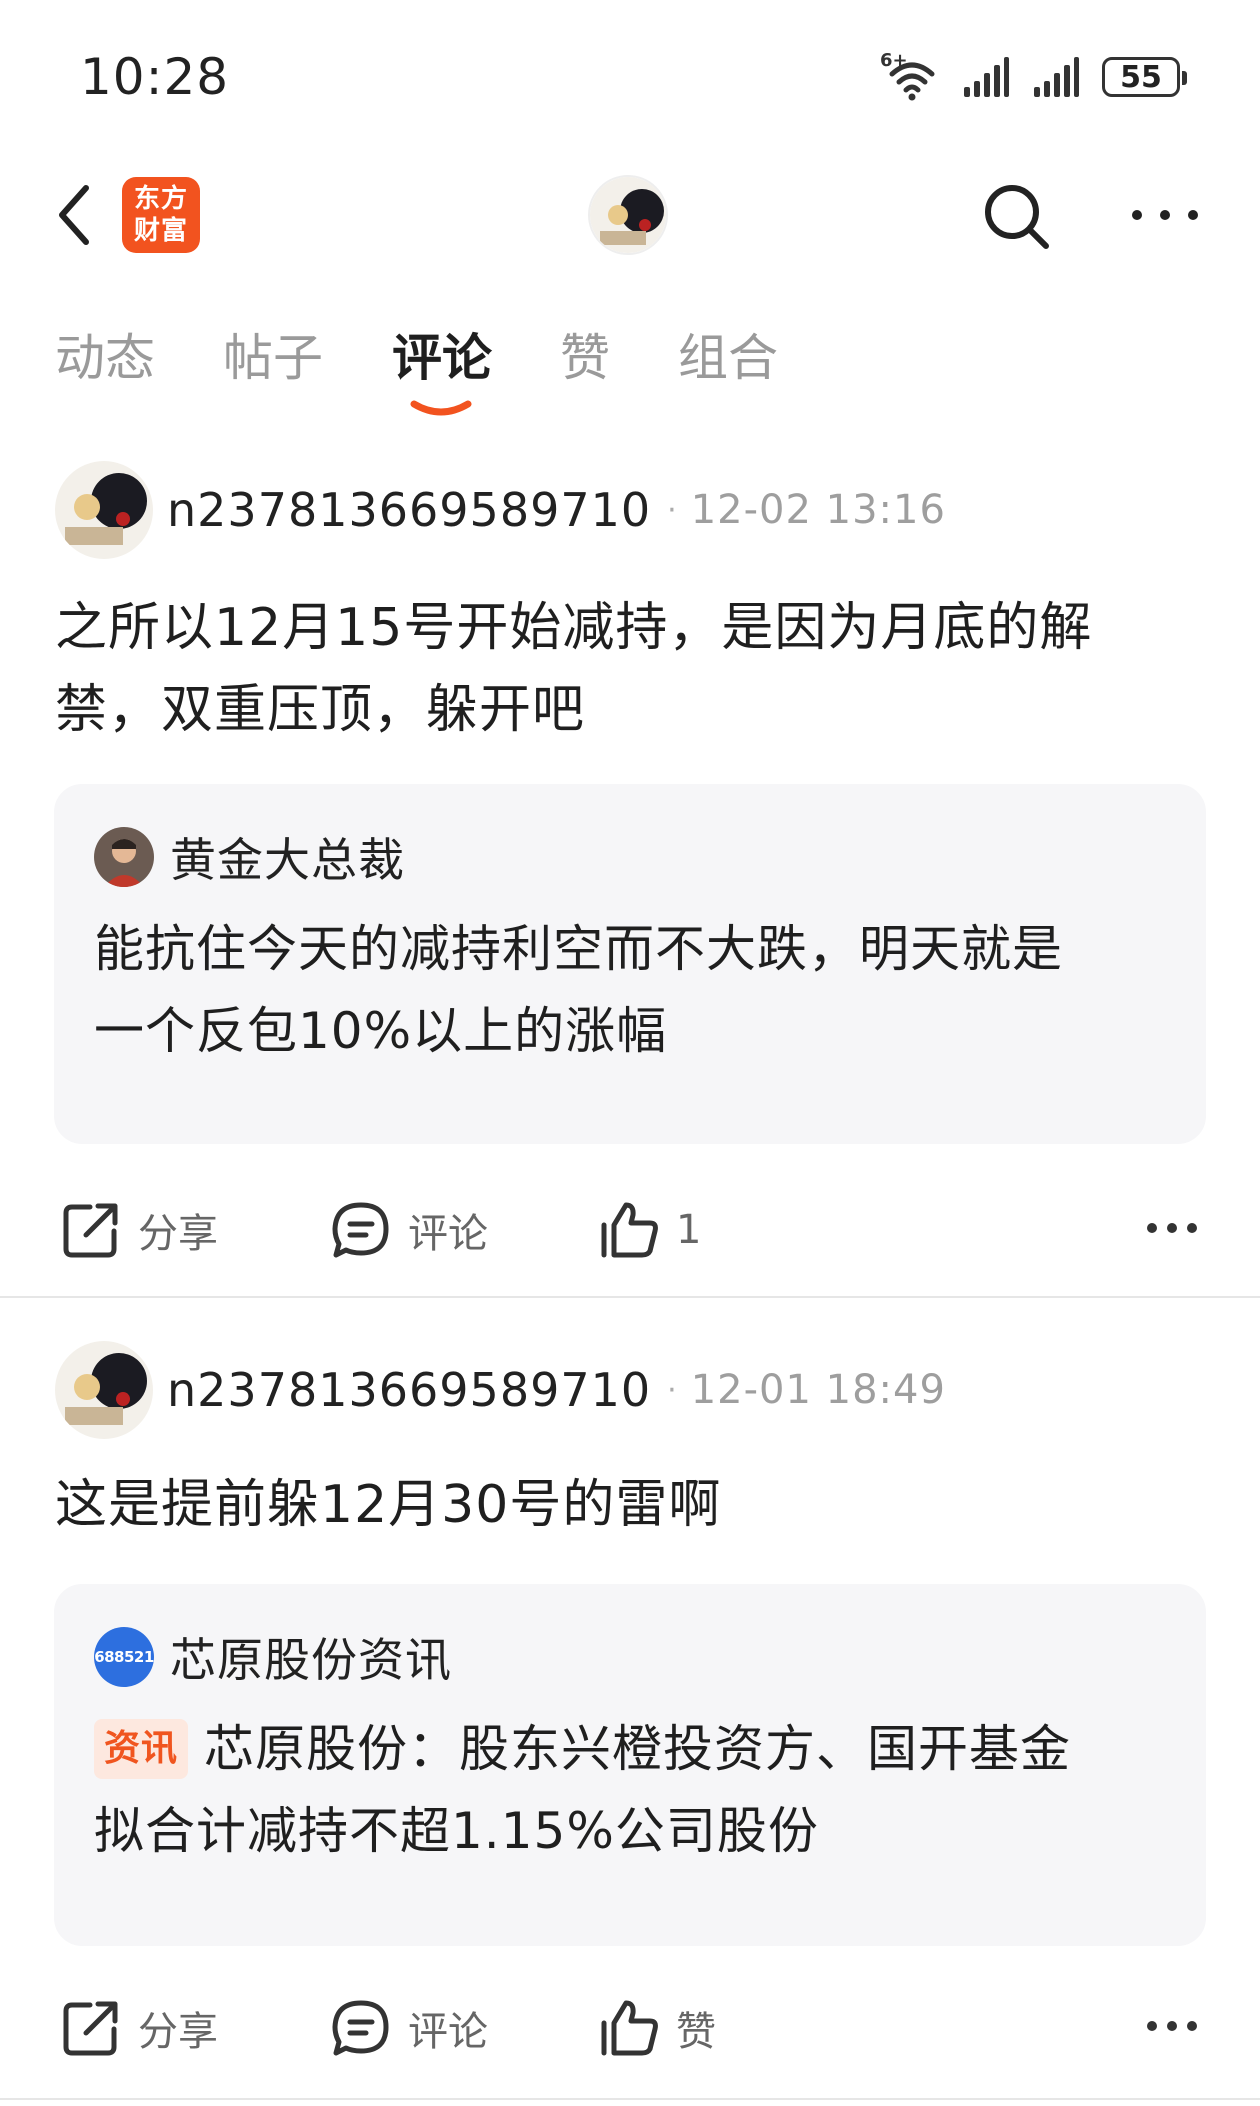  What do you see at coordinates (818, 1390) in the screenshot?
I see `post-time: 12-01 18:49` at bounding box center [818, 1390].